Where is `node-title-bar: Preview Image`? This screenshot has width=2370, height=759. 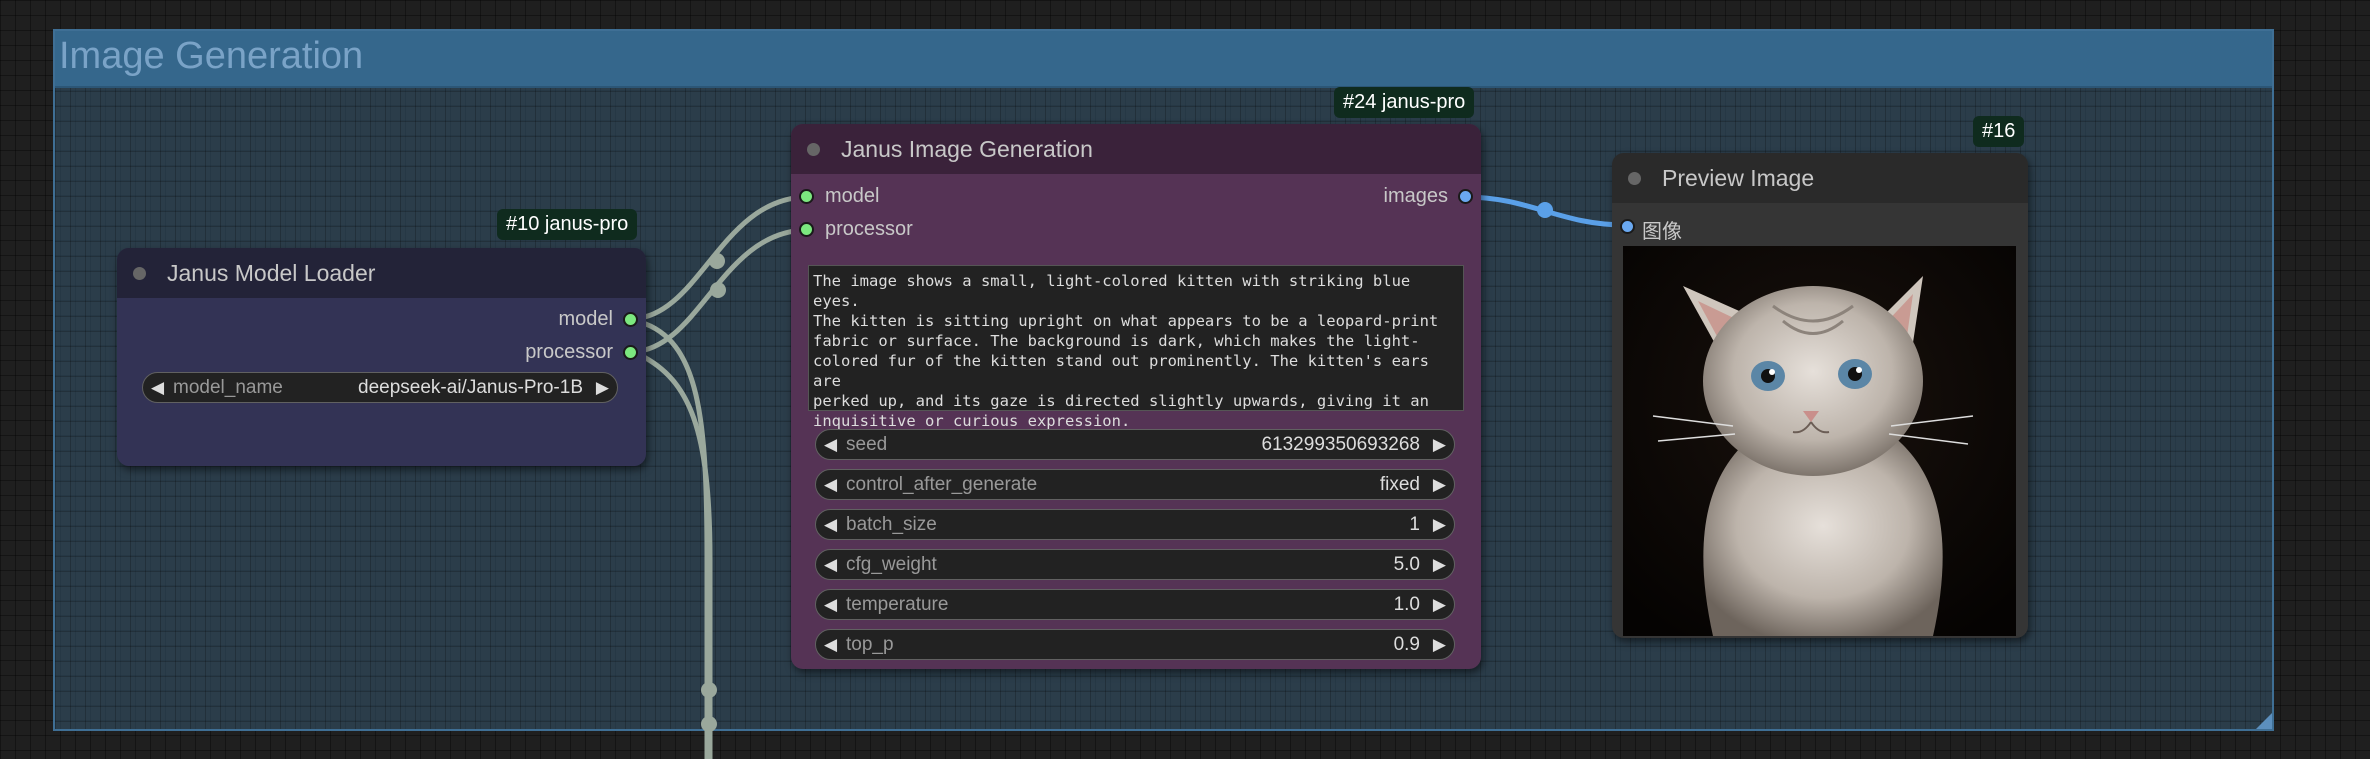 node-title-bar: Preview Image is located at coordinates (1820, 178).